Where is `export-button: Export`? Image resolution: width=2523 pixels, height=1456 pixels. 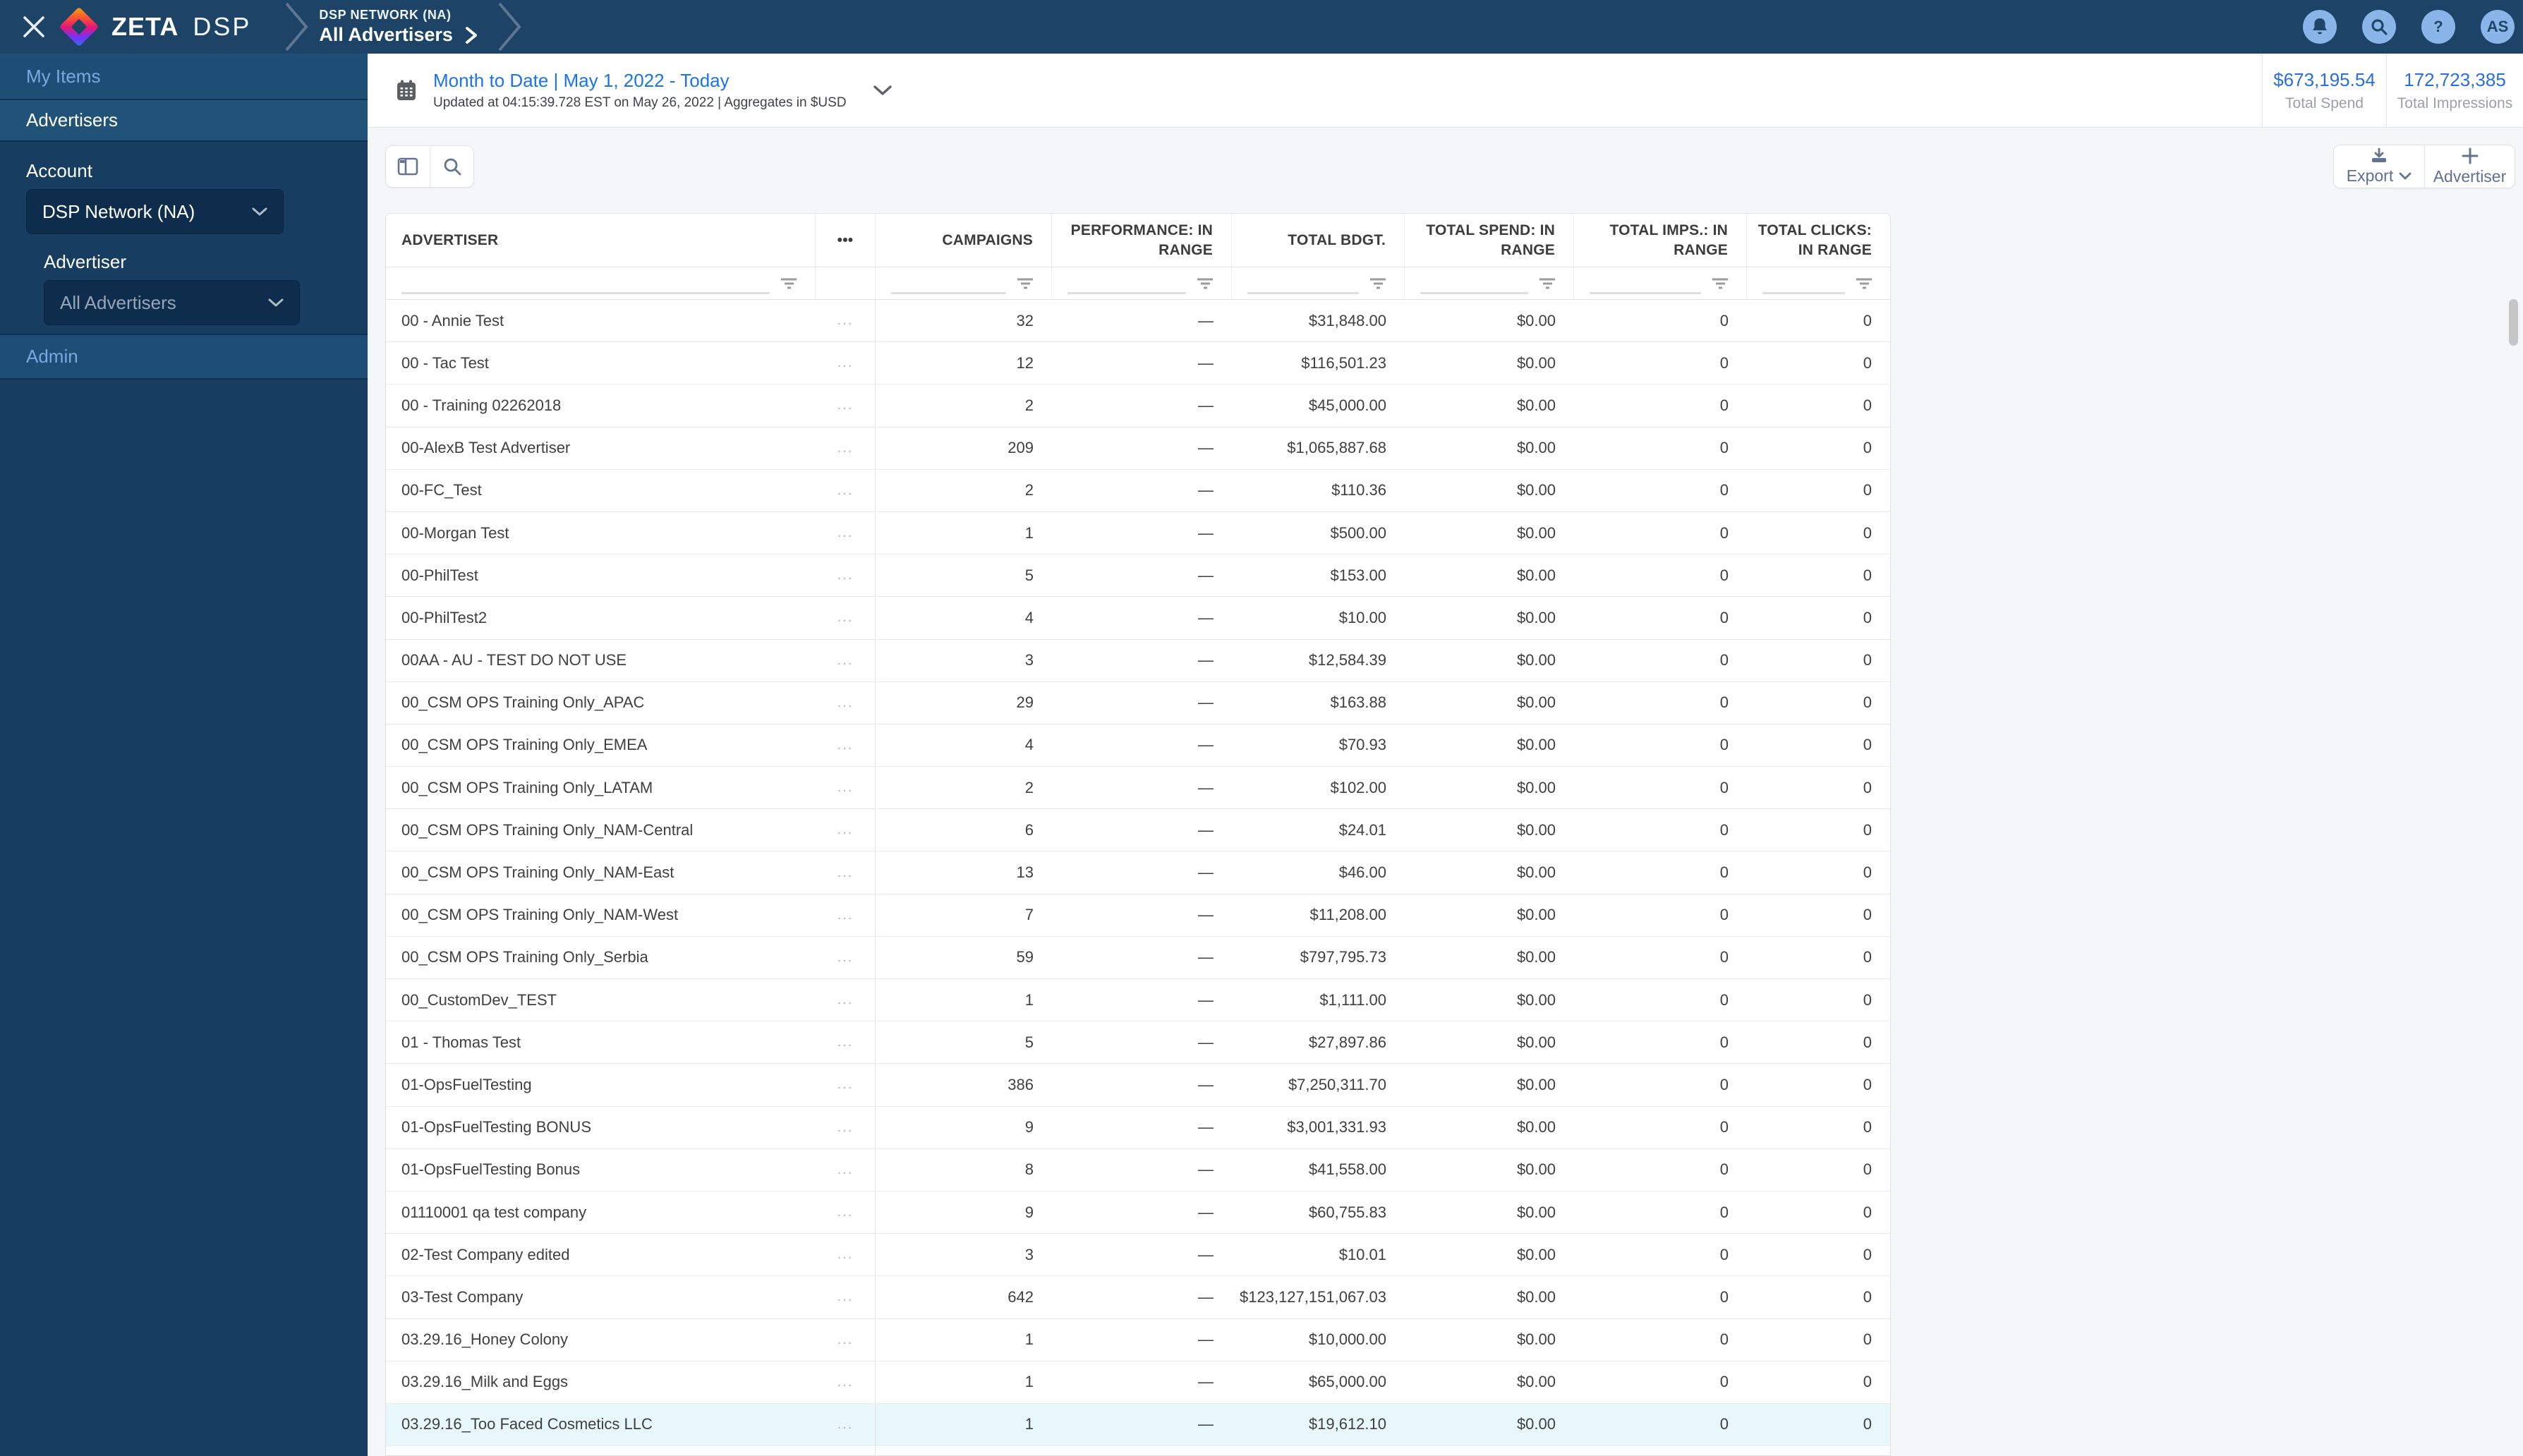 export-button: Export is located at coordinates (2379, 166).